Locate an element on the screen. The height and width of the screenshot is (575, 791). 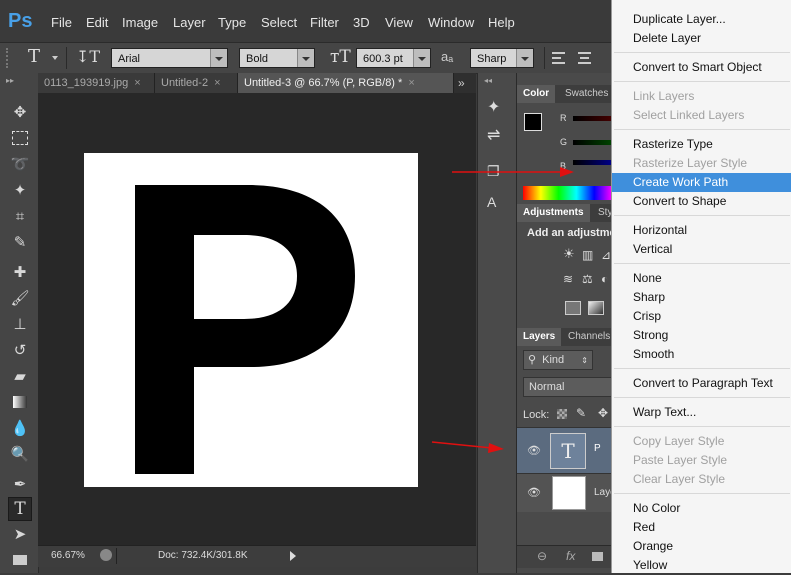
status-menu-arrow-icon is located at coordinates (293, 556).